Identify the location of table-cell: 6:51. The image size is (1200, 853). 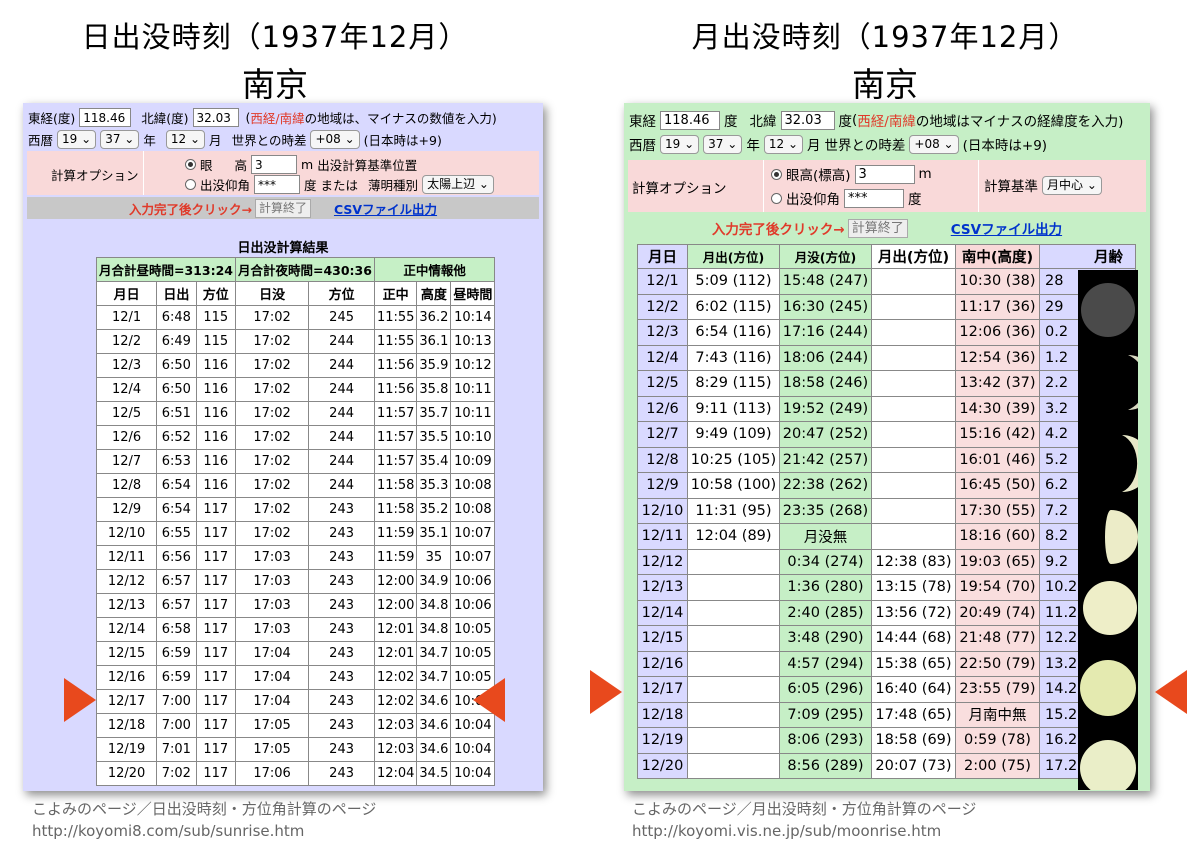
(176, 413).